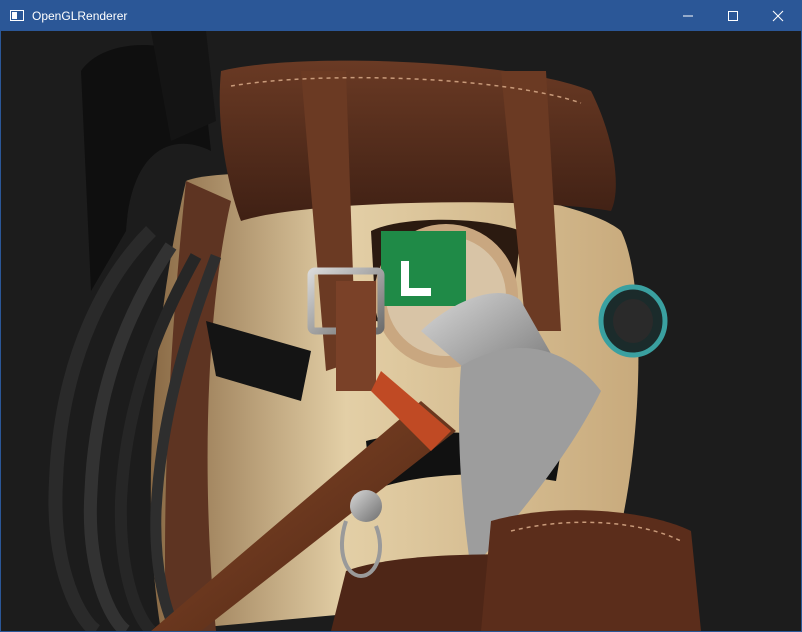 The width and height of the screenshot is (802, 632). I want to click on maximize-icon, so click(733, 16).